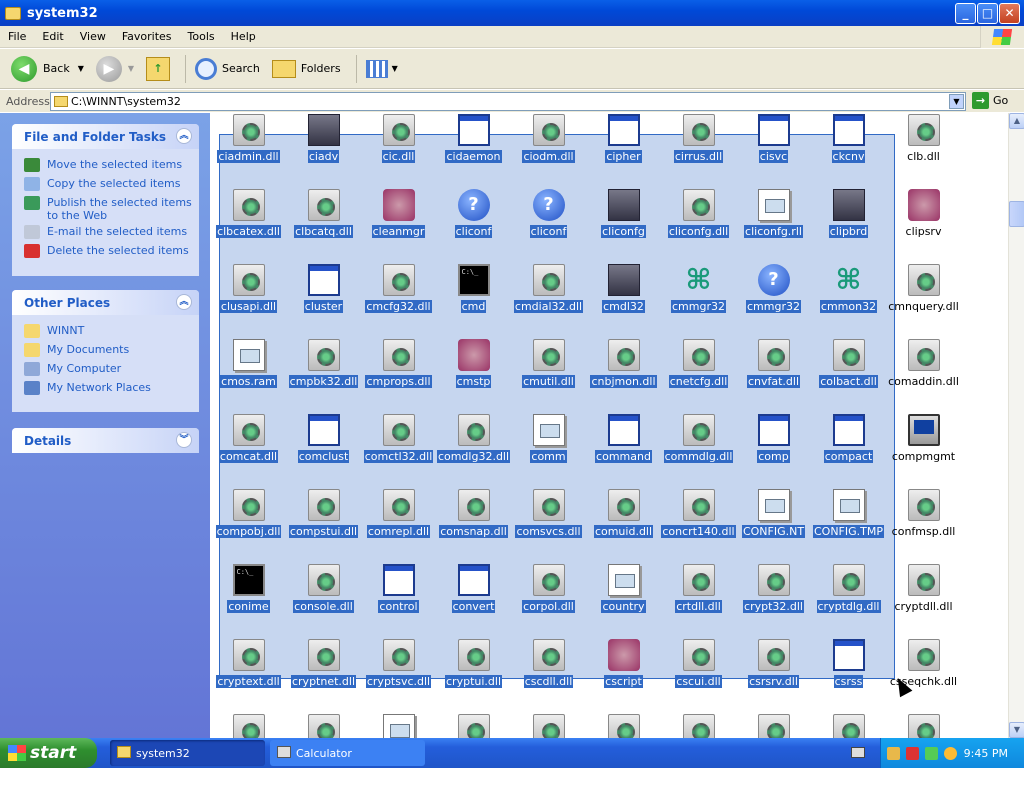  Describe the element at coordinates (111, 166) in the screenshot. I see `task-item-1: Move the selected items` at that location.